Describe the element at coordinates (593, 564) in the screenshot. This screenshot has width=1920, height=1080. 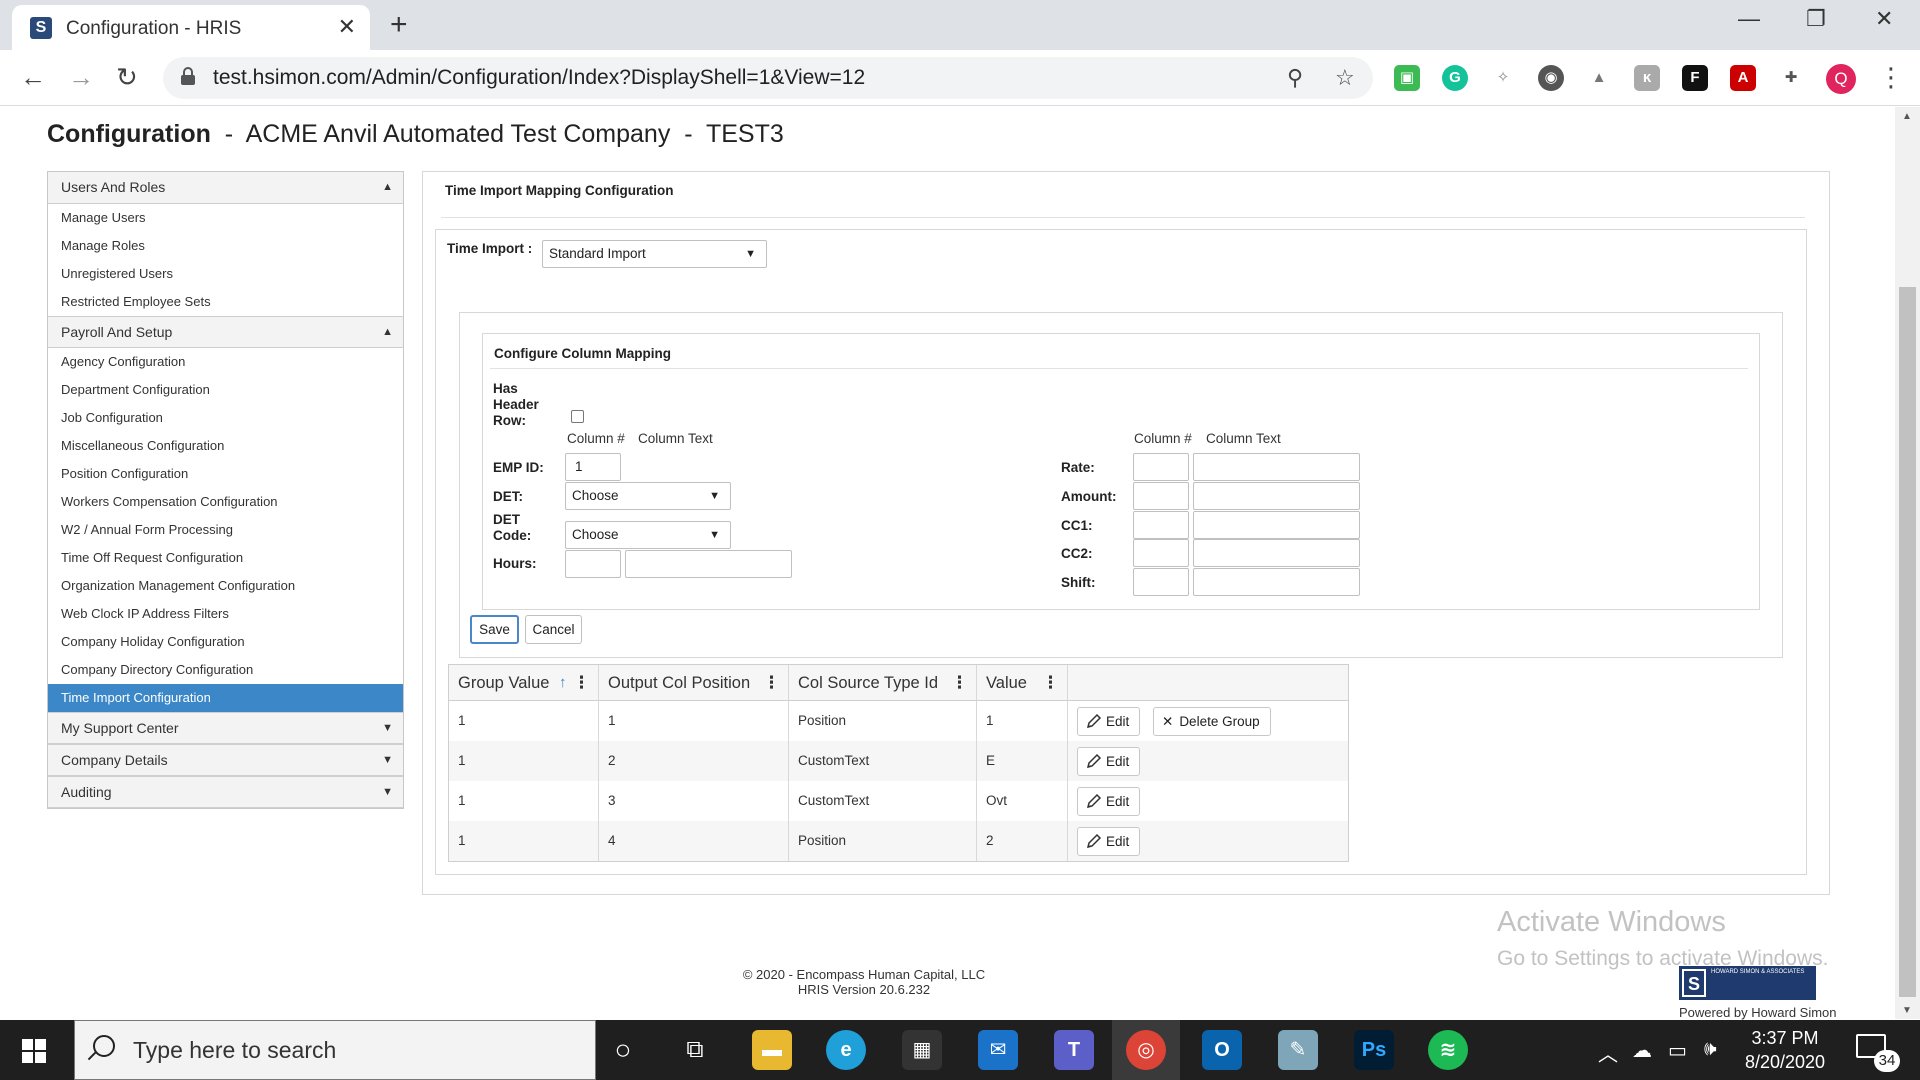
I see `hours-column-input` at that location.